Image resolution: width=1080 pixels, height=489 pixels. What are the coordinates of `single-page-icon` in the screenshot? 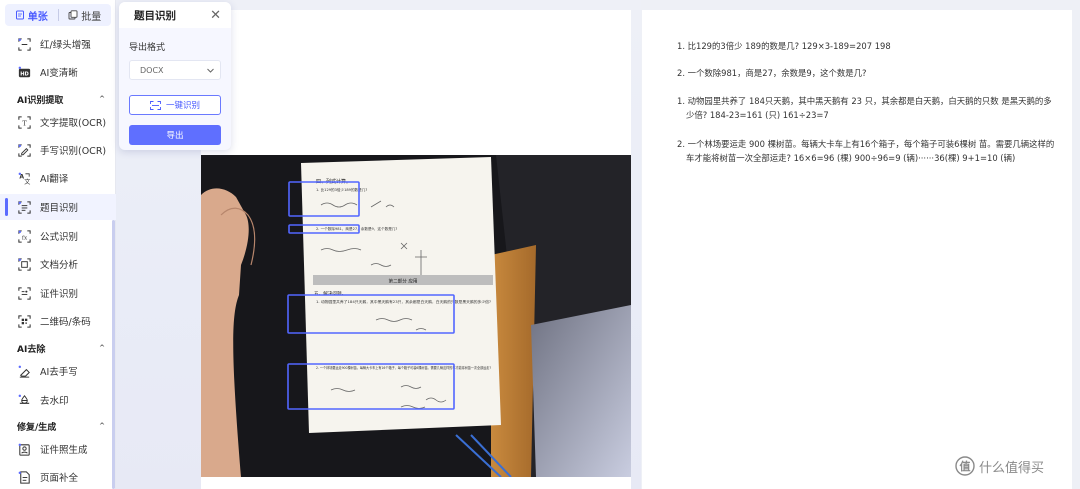 It's located at (19, 15).